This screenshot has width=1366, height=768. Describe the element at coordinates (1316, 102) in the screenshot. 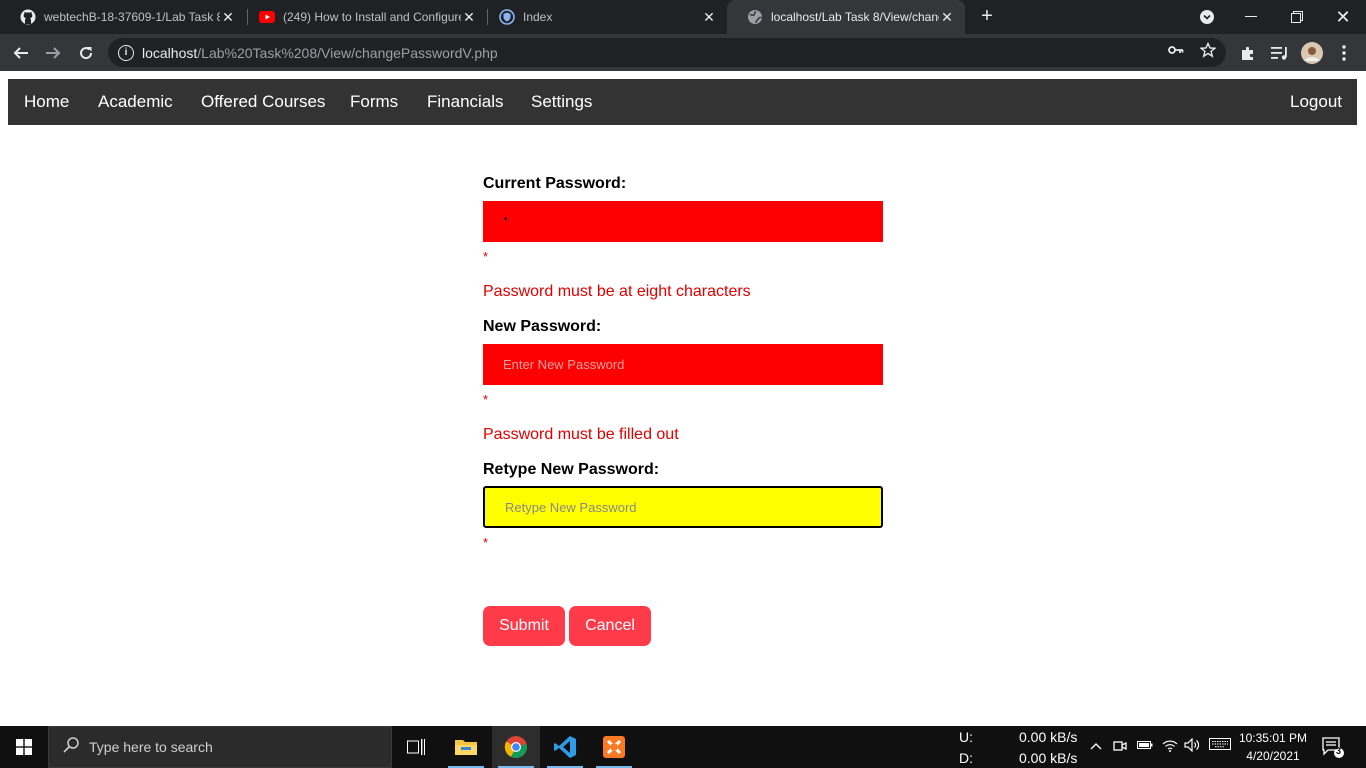

I see `nav-logout: Logout` at that location.